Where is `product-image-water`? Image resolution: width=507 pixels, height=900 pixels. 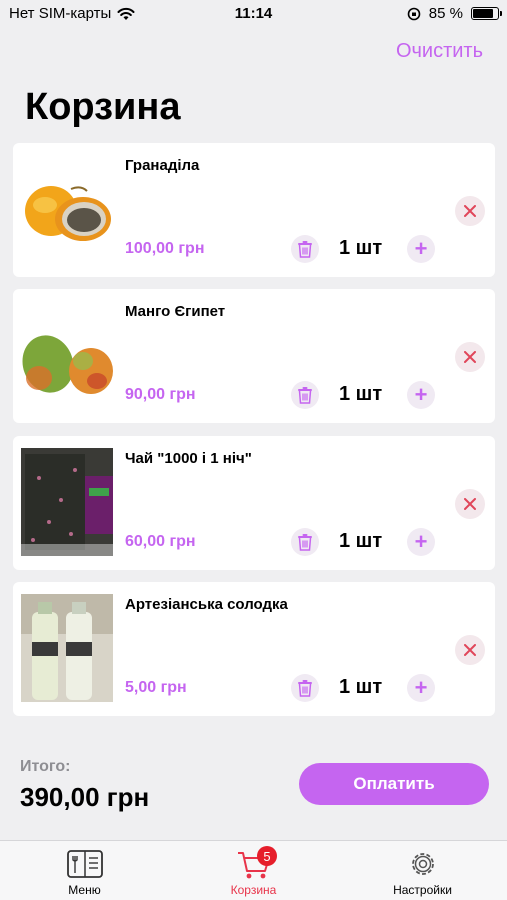 product-image-water is located at coordinates (67, 648).